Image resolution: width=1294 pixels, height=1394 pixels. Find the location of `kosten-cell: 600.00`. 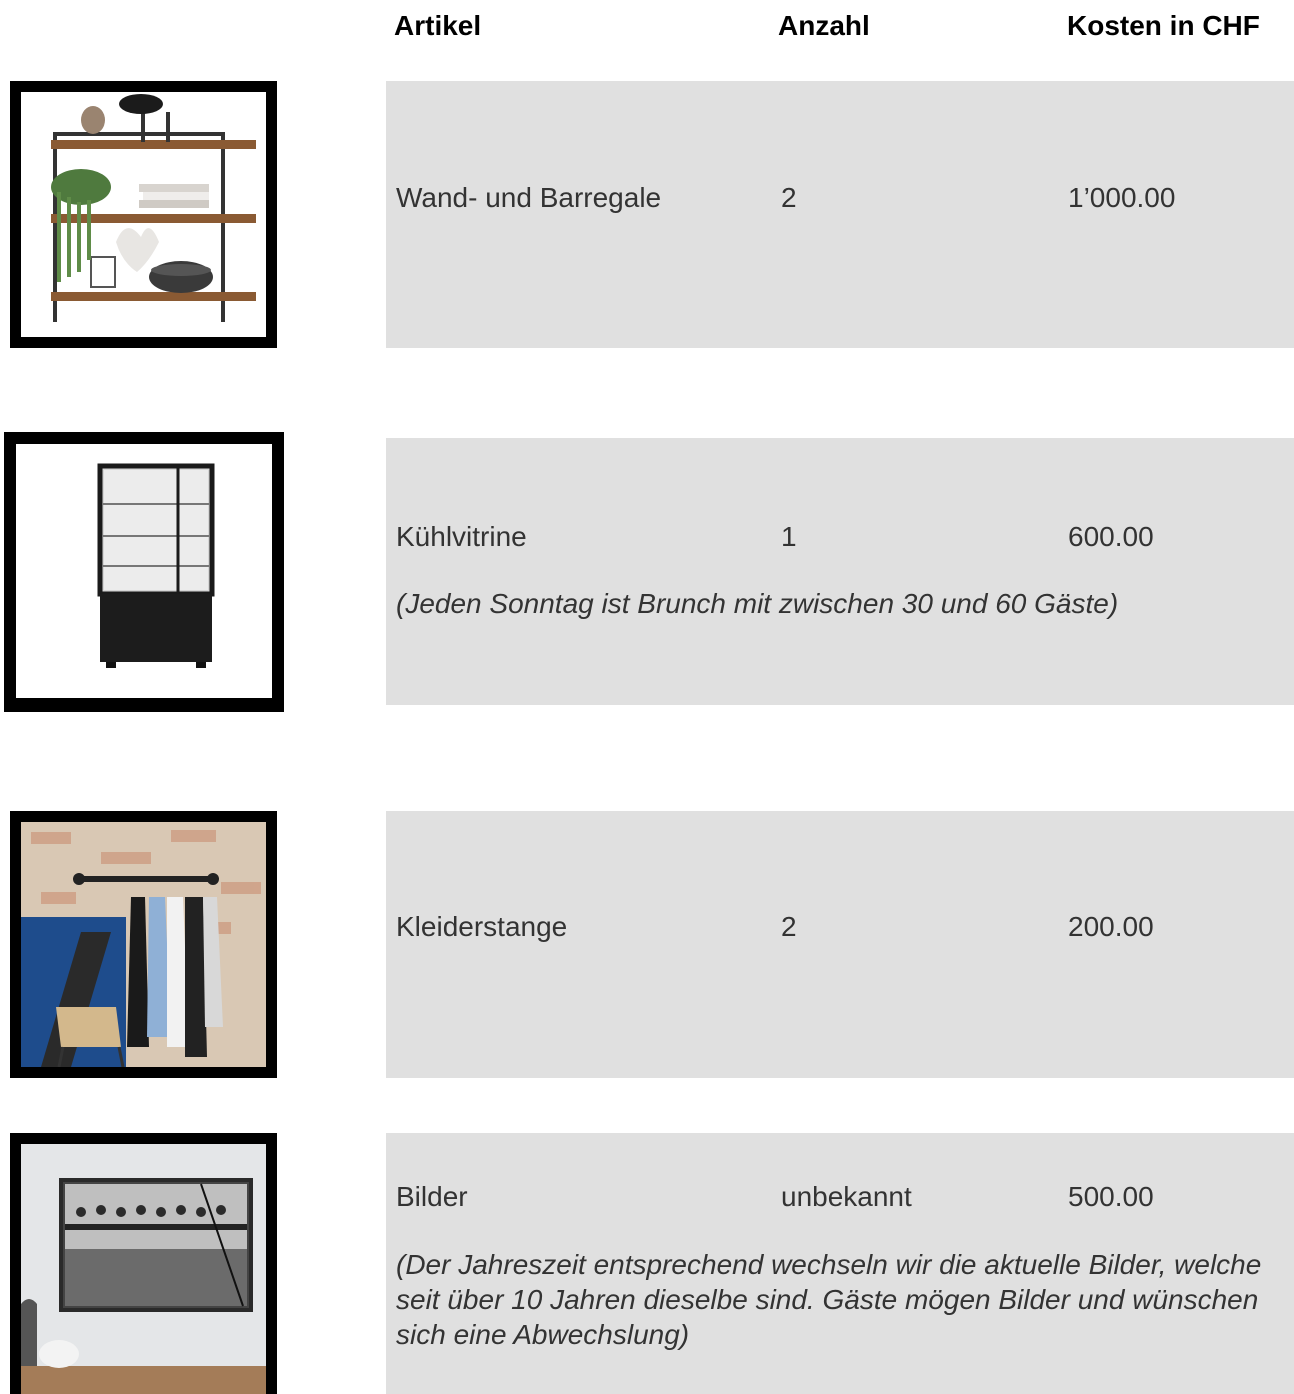

kosten-cell: 600.00 is located at coordinates (1111, 536).